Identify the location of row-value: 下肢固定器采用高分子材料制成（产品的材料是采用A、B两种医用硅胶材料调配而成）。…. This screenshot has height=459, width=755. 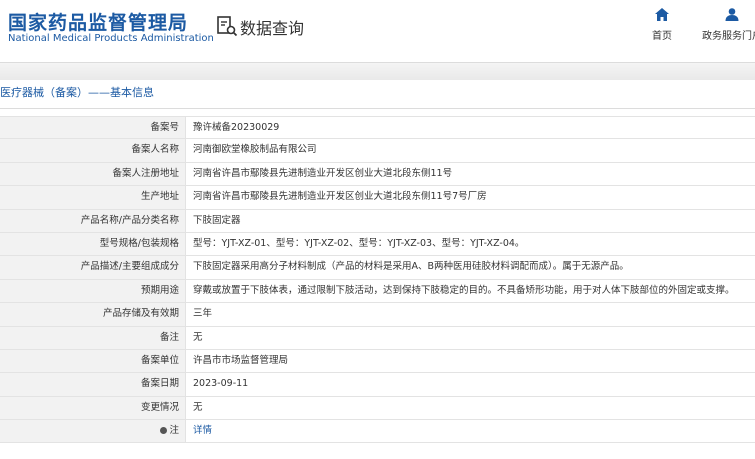
(411, 267).